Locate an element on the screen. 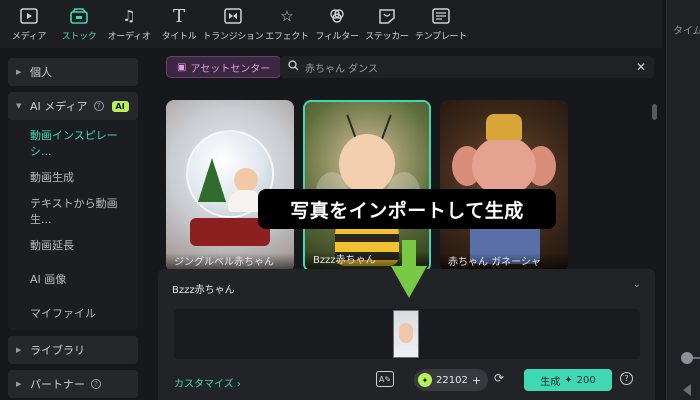 Image resolution: width=700 pixels, height=400 pixels. tool-template-label: テンプレート is located at coordinates (441, 37).